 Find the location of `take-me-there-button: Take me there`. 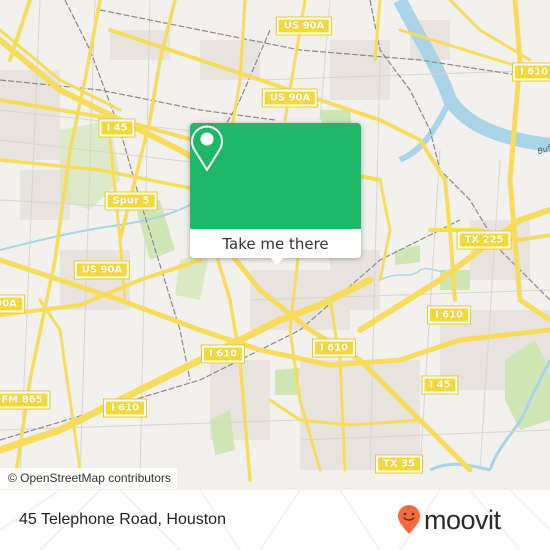

take-me-there-button: Take me there is located at coordinates (275, 243).